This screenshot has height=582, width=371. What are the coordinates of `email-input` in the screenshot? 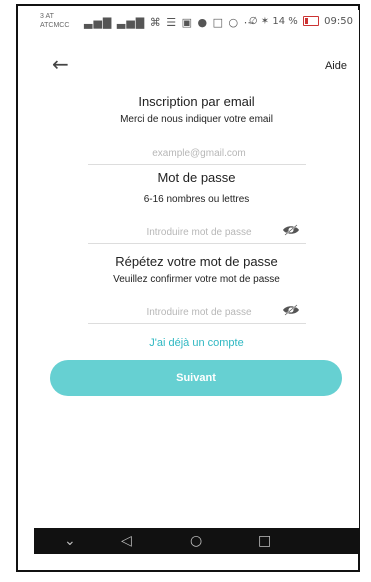 It's located at (199, 153).